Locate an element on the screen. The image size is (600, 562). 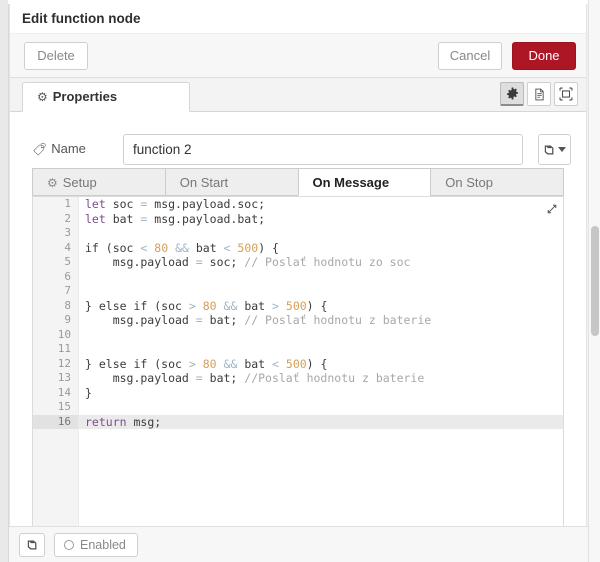
tab-on-stop-label: On Stop is located at coordinates (469, 182).